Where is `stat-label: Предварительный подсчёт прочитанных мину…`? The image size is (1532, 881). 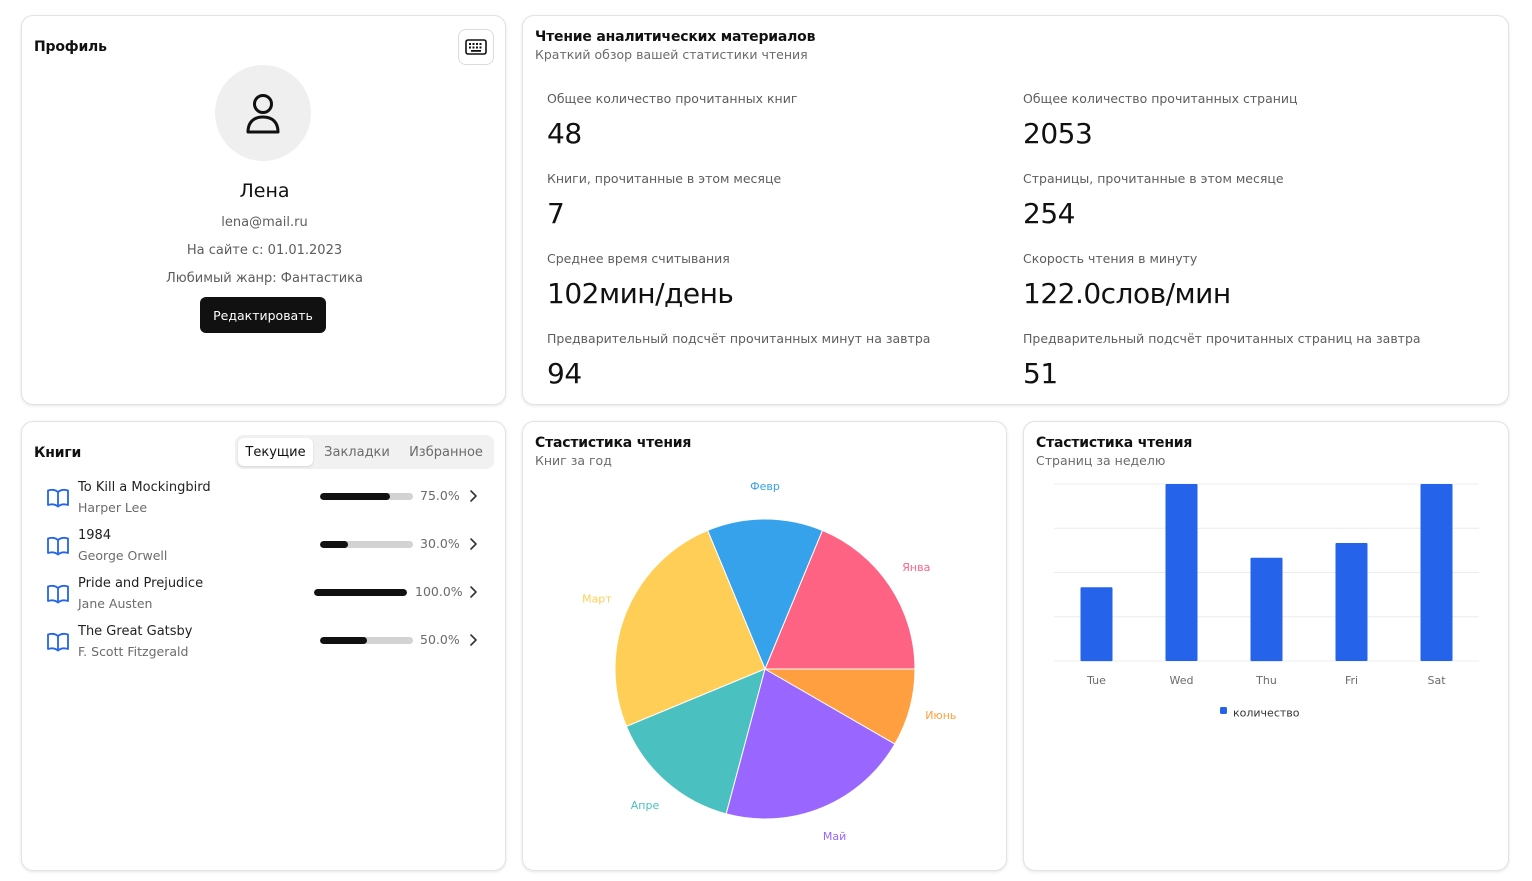 stat-label: Предварительный подсчёт прочитанных мину… is located at coordinates (739, 338).